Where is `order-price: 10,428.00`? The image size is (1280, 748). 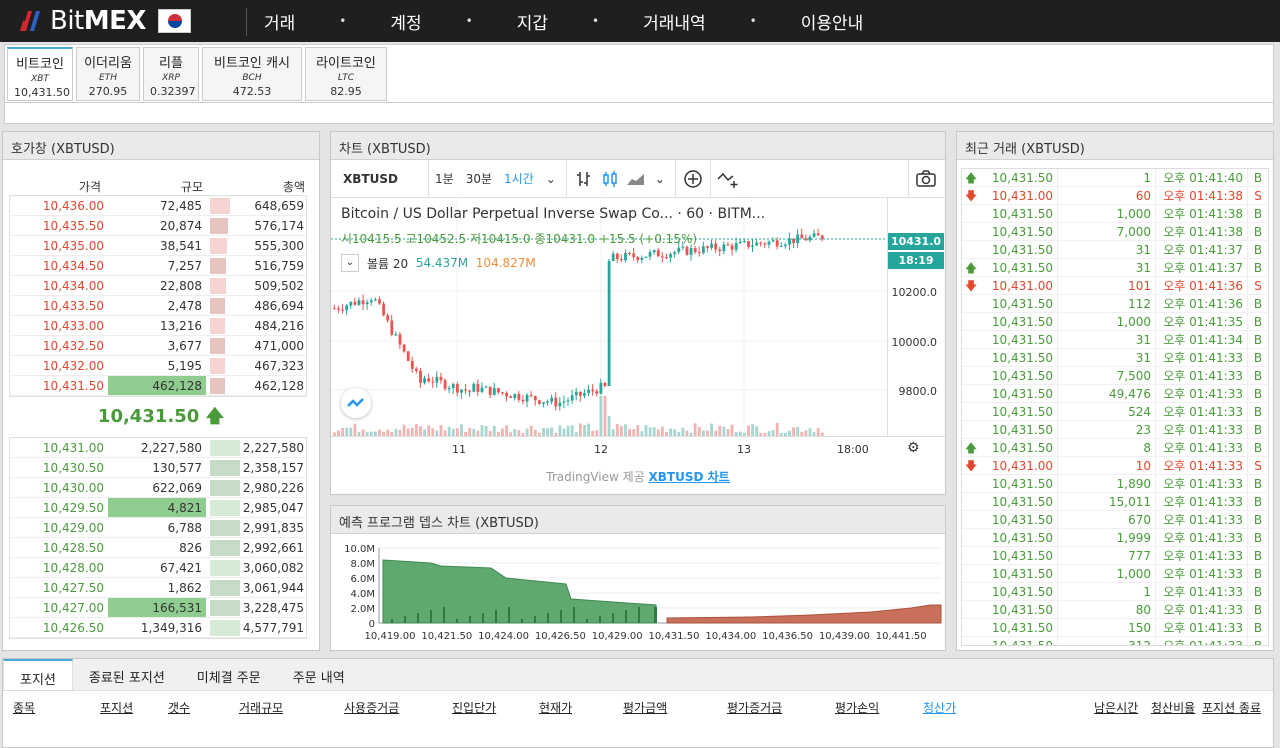
order-price: 10,428.00 is located at coordinates (59, 567).